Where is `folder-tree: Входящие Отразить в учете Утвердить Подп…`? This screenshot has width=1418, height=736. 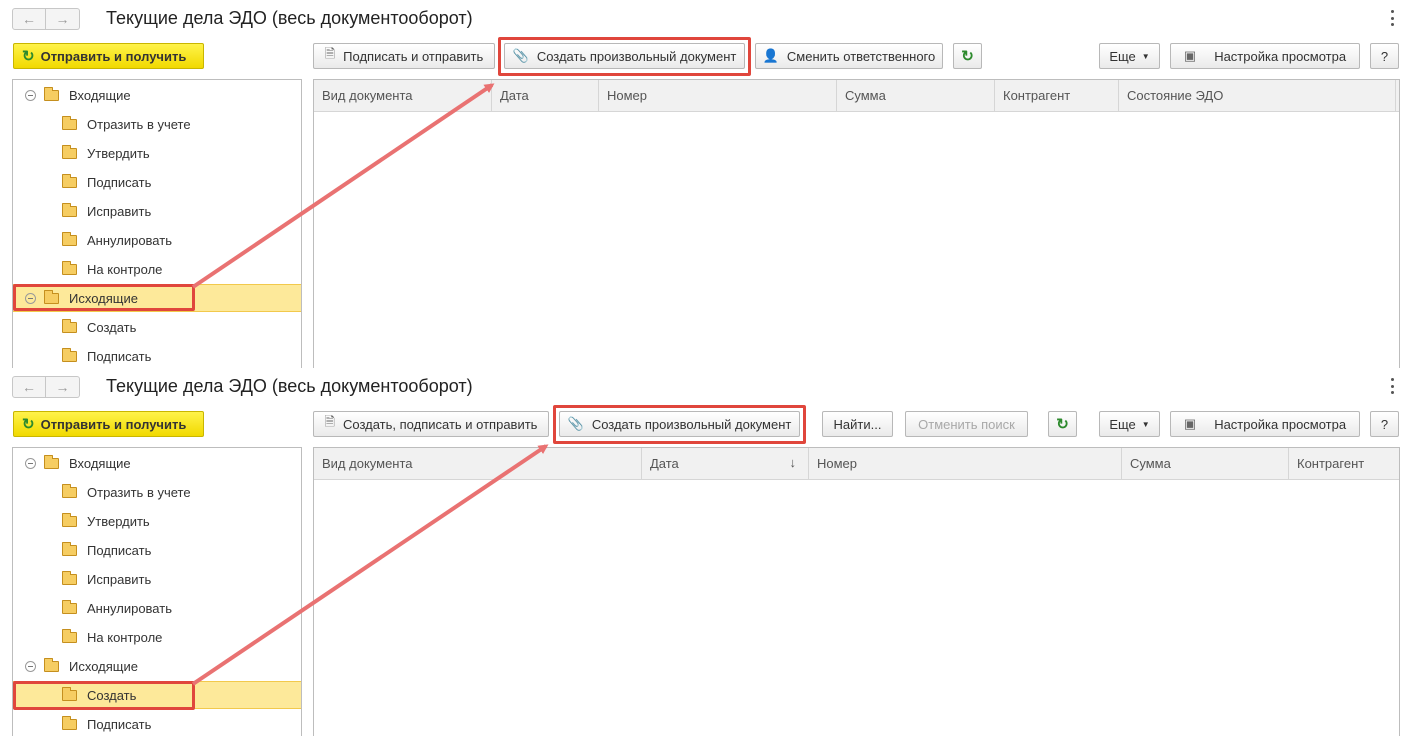 folder-tree: Входящие Отразить в учете Утвердить Подп… is located at coordinates (157, 223).